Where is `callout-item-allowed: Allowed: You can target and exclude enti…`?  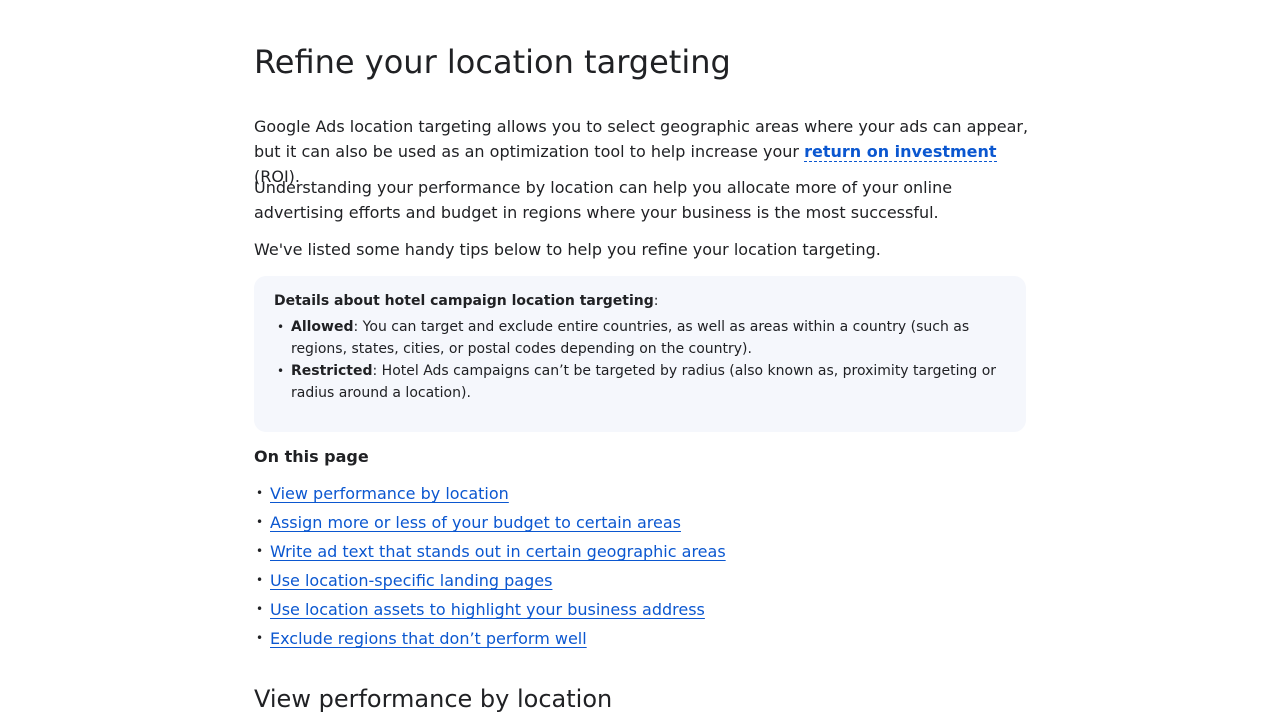
callout-item-allowed: Allowed: You can target and exclude enti… is located at coordinates (640, 338).